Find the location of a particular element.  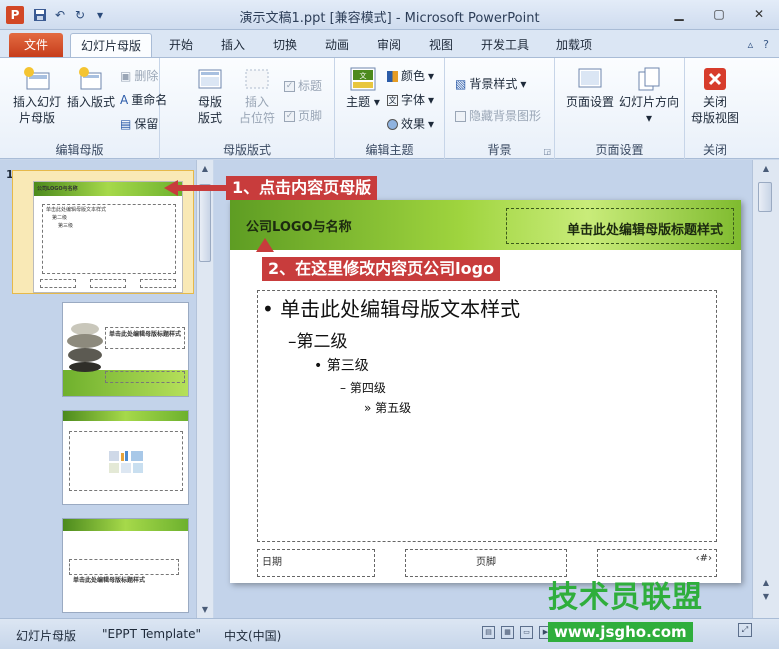

normal-view-icon: ▤ is located at coordinates (488, 632).